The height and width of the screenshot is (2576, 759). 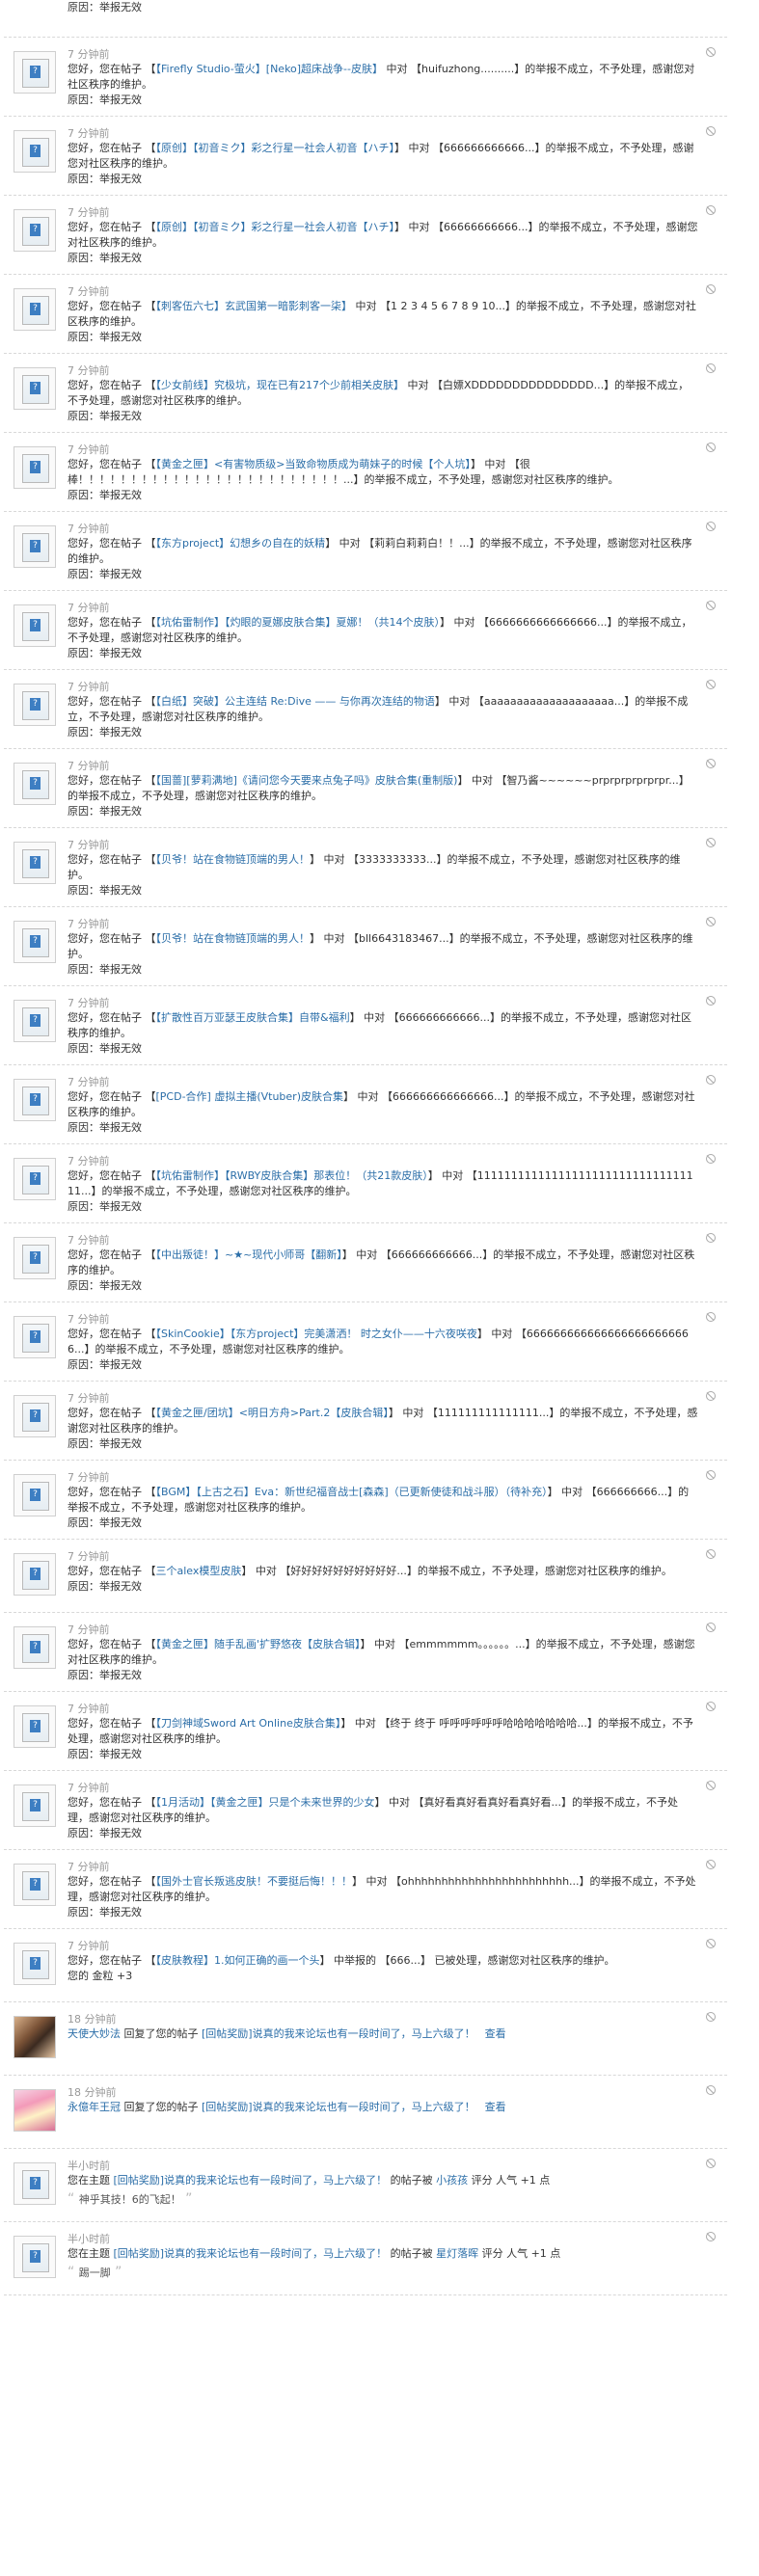 I want to click on user-link: 天使大妙法, so click(x=94, y=2034).